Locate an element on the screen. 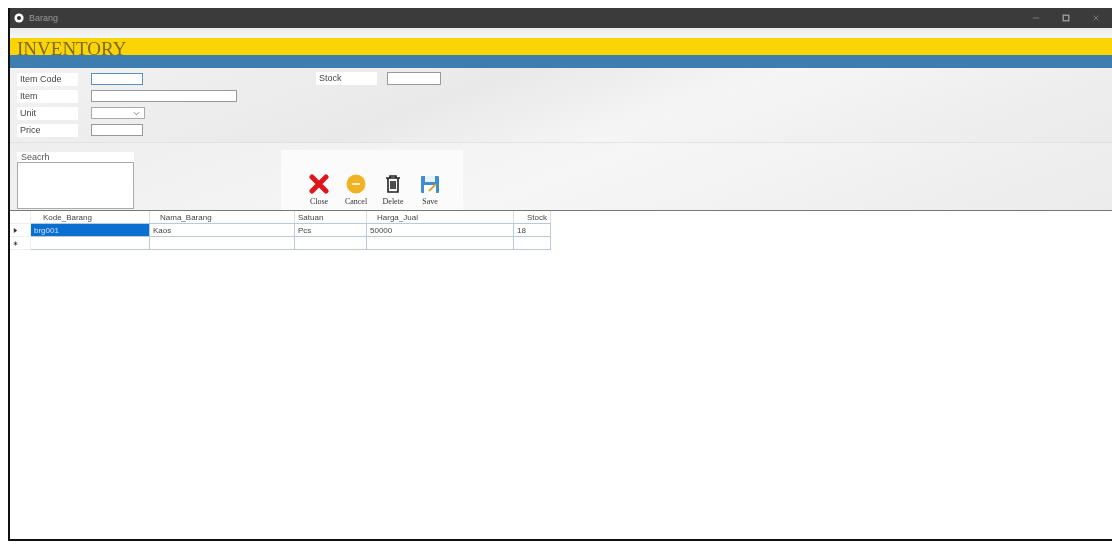 This screenshot has width=1112, height=549. cancel-button: Cancel is located at coordinates (356, 190).